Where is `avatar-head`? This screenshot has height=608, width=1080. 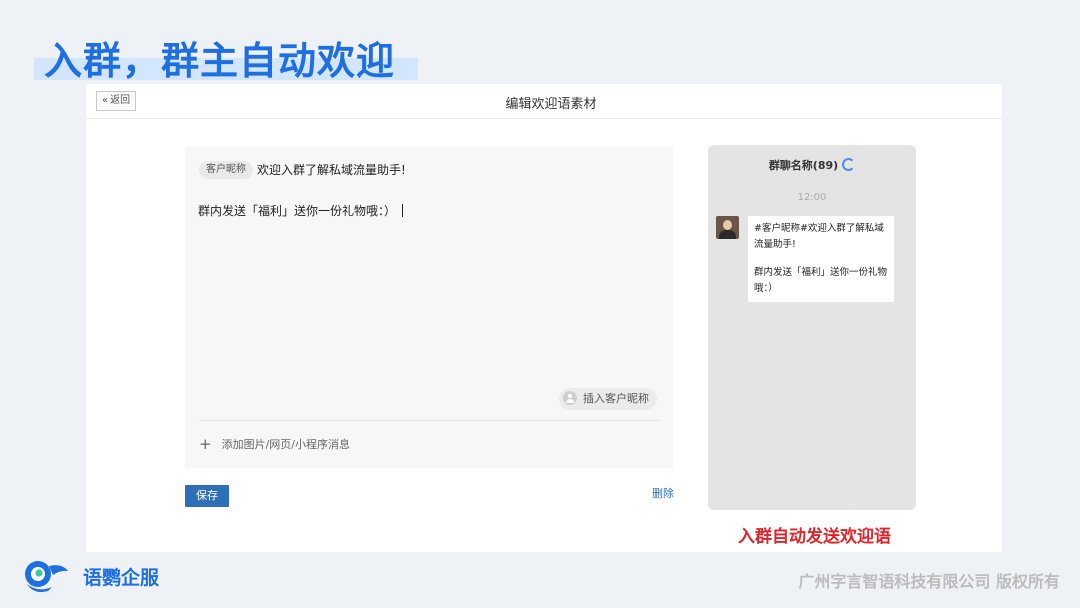 avatar-head is located at coordinates (727, 225).